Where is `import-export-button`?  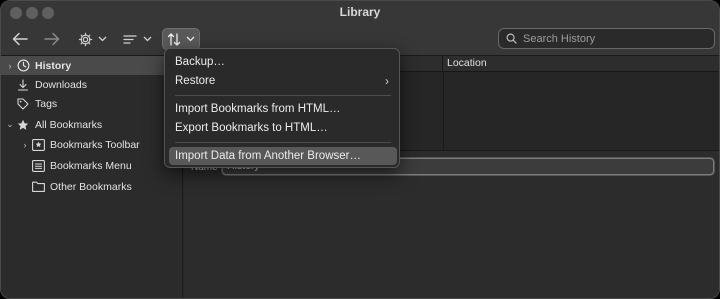 import-export-button is located at coordinates (181, 39).